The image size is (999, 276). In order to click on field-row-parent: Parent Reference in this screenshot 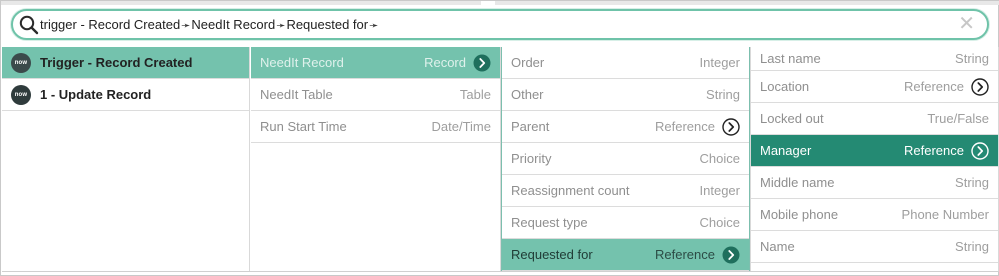, I will do `click(625, 127)`.